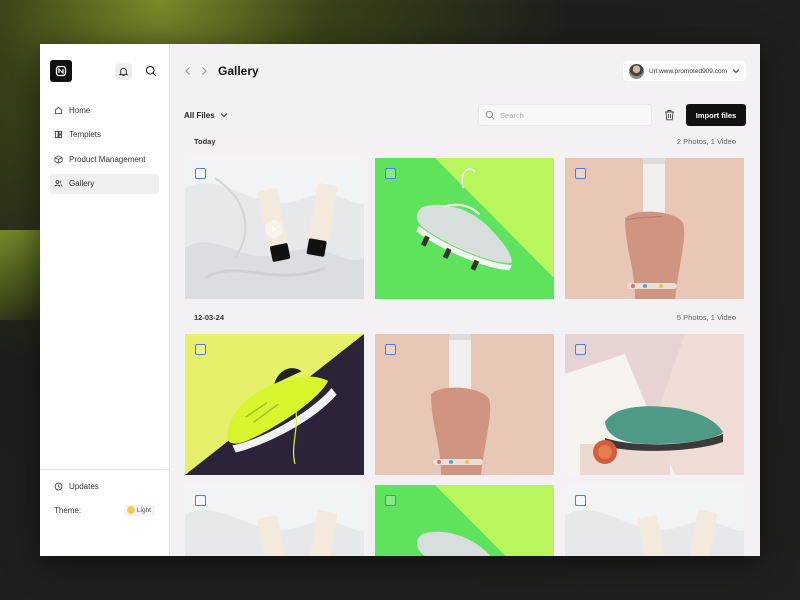  I want to click on template-icon, so click(58, 134).